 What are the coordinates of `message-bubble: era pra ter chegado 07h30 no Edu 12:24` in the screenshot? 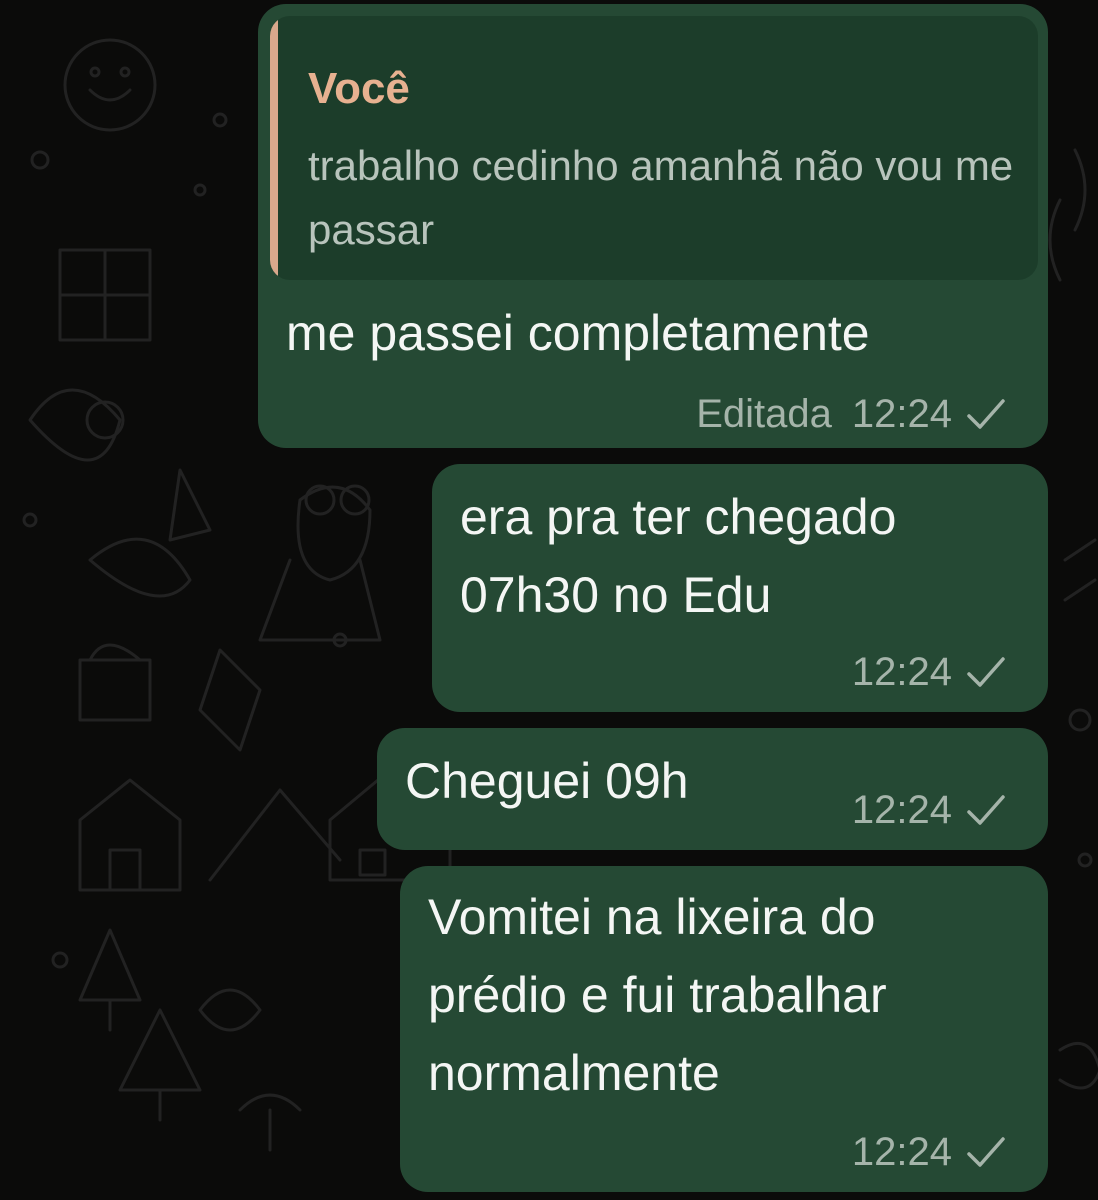 It's located at (740, 588).